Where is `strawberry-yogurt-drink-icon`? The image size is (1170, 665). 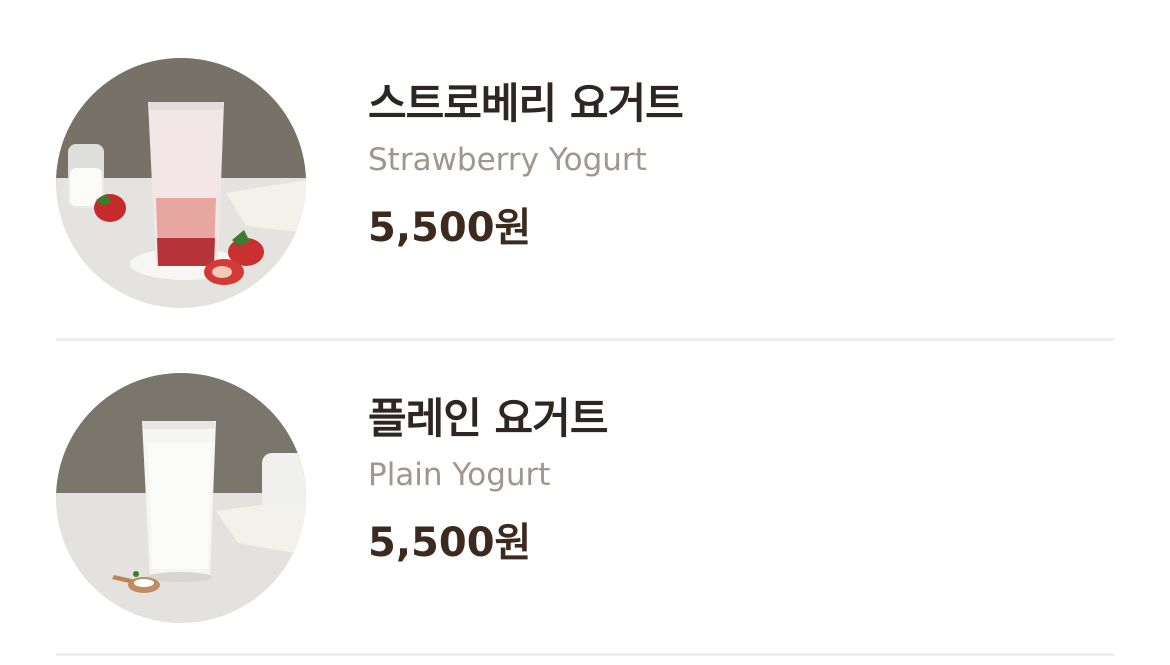 strawberry-yogurt-drink-icon is located at coordinates (181, 183).